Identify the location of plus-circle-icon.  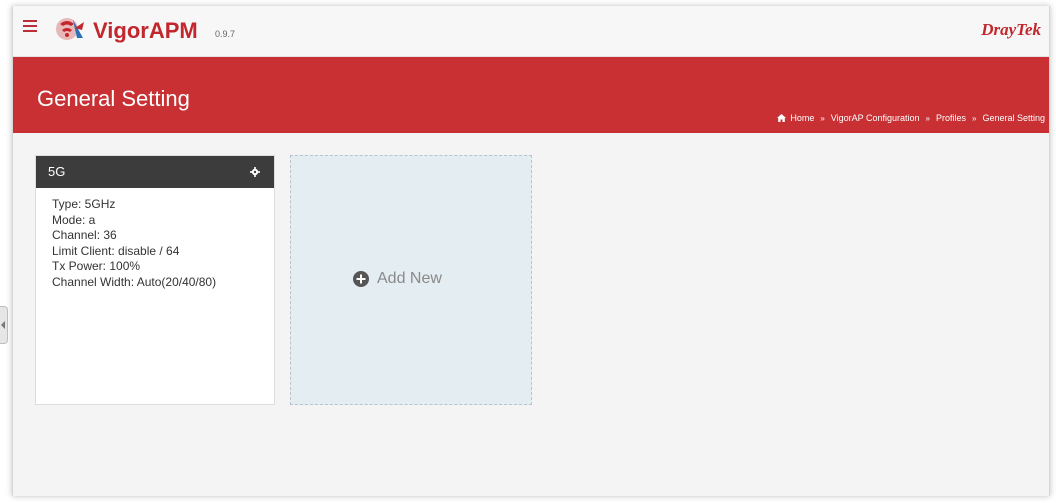
(361, 279).